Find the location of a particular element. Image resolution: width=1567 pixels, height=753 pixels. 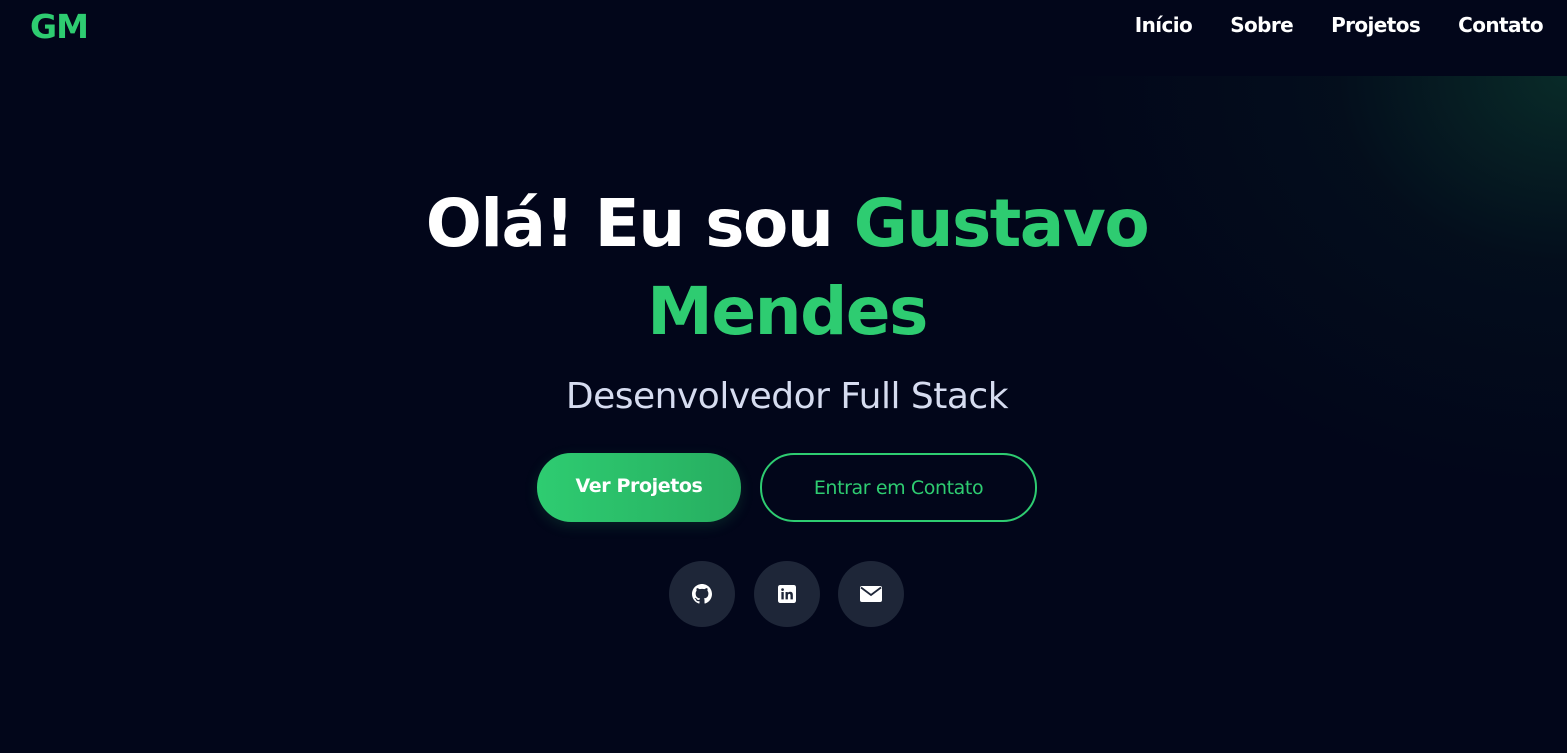

entrar-em-contato-button: Entrar em Contato is located at coordinates (898, 487).